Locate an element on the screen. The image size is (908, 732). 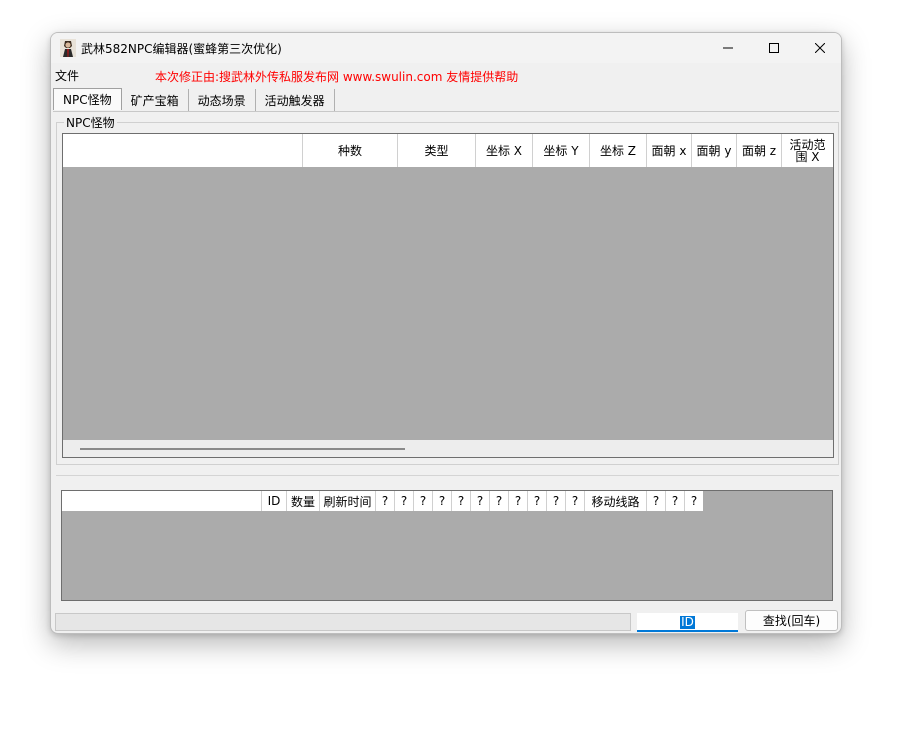
column-header: 类型 is located at coordinates (436, 150).